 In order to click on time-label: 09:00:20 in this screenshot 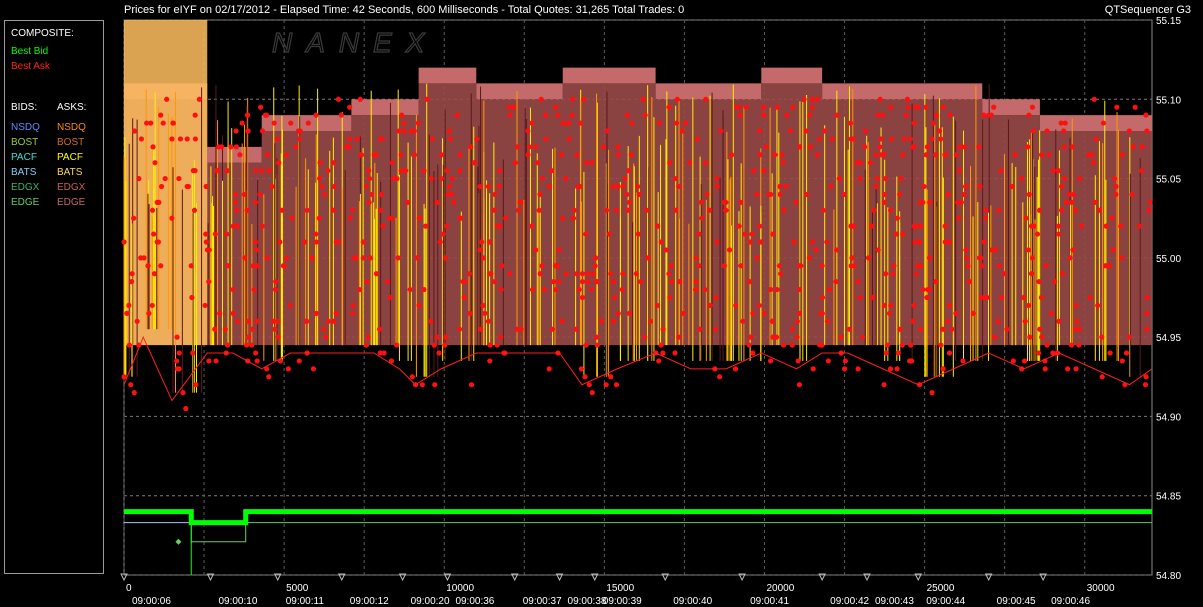, I will do `click(430, 601)`.